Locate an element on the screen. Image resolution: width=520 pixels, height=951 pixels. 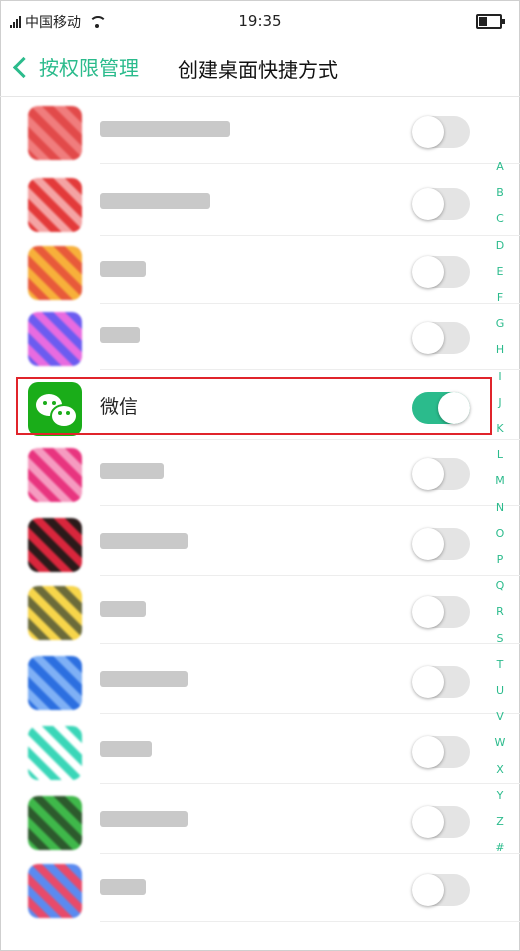
alphabet-index-letter: O is located at coordinates (500, 533).